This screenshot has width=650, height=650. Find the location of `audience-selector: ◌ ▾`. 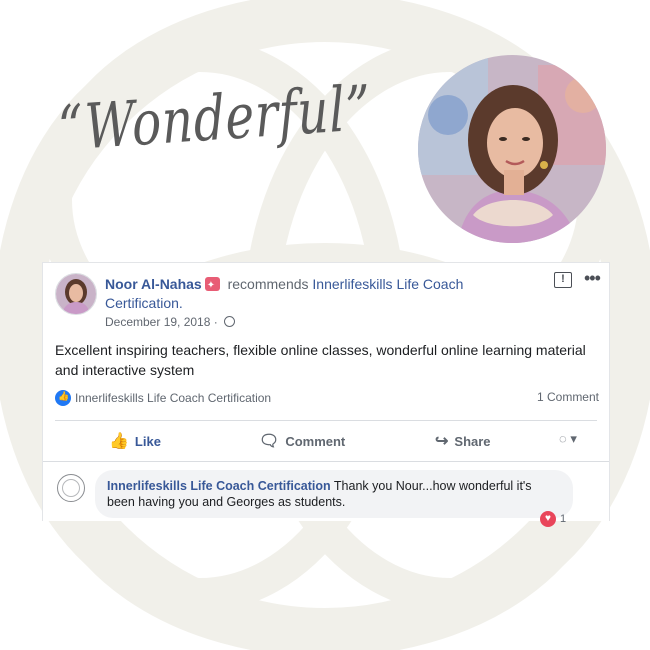

audience-selector: ◌ ▾ is located at coordinates (568, 439).